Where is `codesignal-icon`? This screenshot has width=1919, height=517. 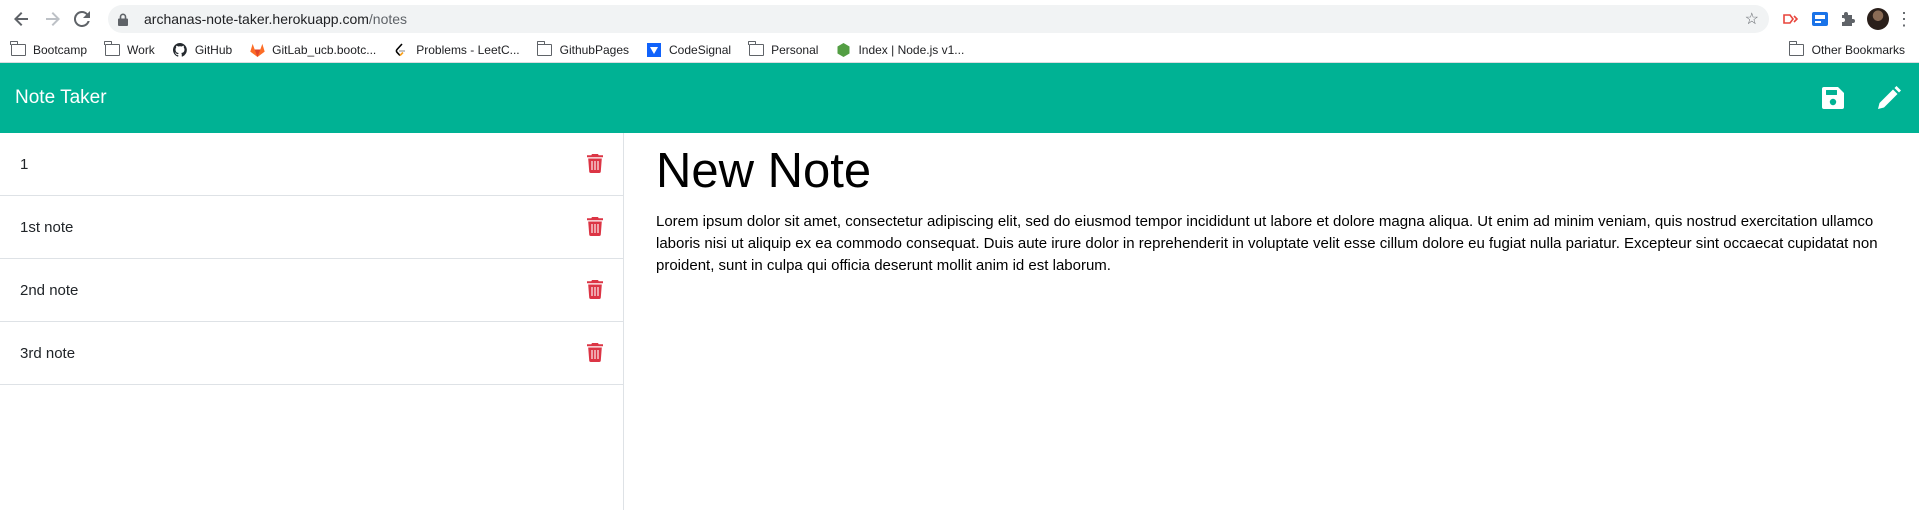 codesignal-icon is located at coordinates (654, 50).